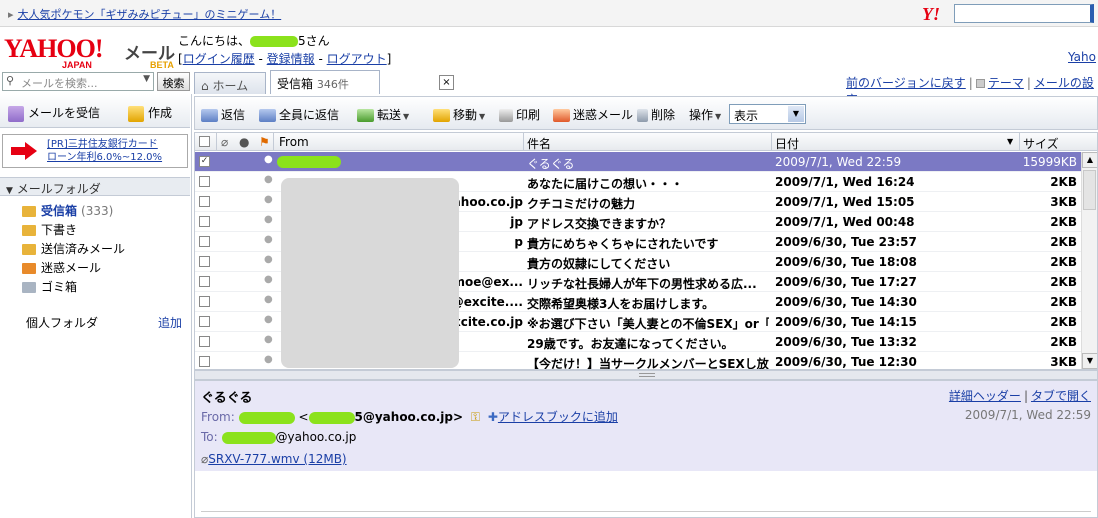 The height and width of the screenshot is (518, 1098). Describe the element at coordinates (1089, 260) in the screenshot. I see `list-scrollbar: ▲ ▼` at that location.